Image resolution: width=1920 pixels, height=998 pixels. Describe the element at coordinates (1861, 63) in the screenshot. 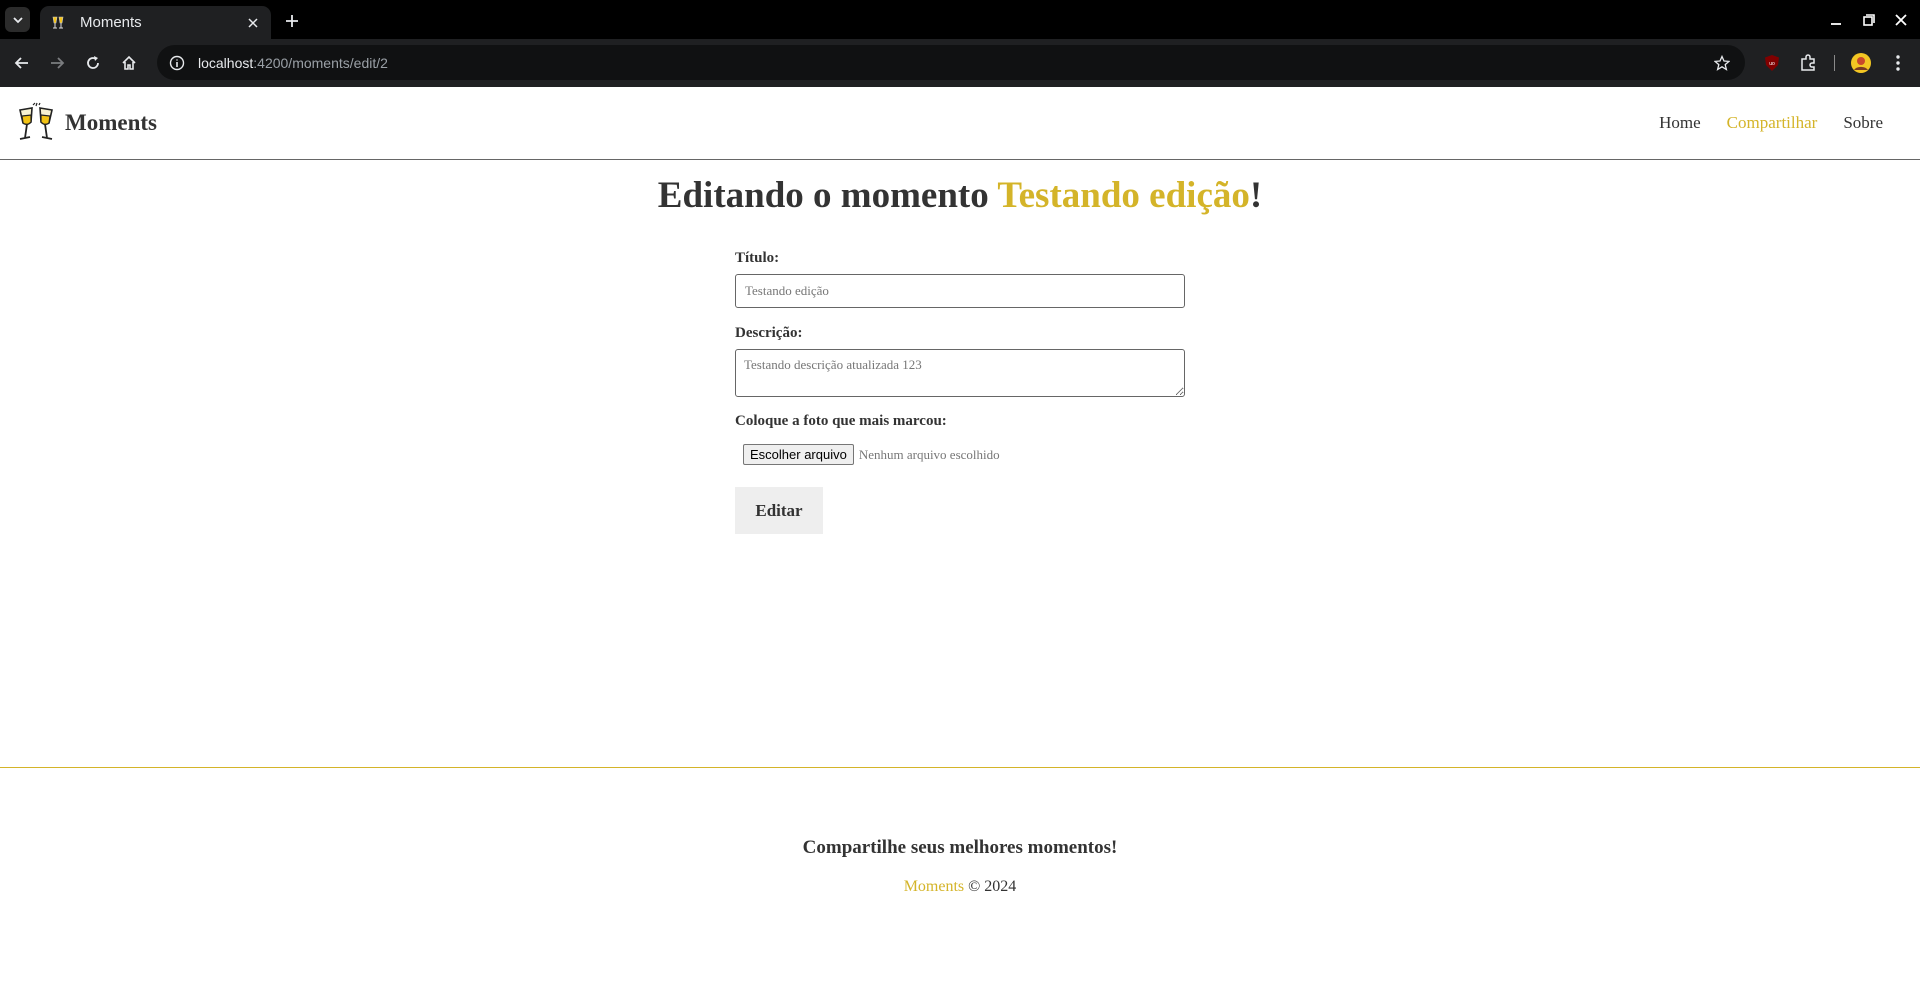

I see `profile-icon` at that location.